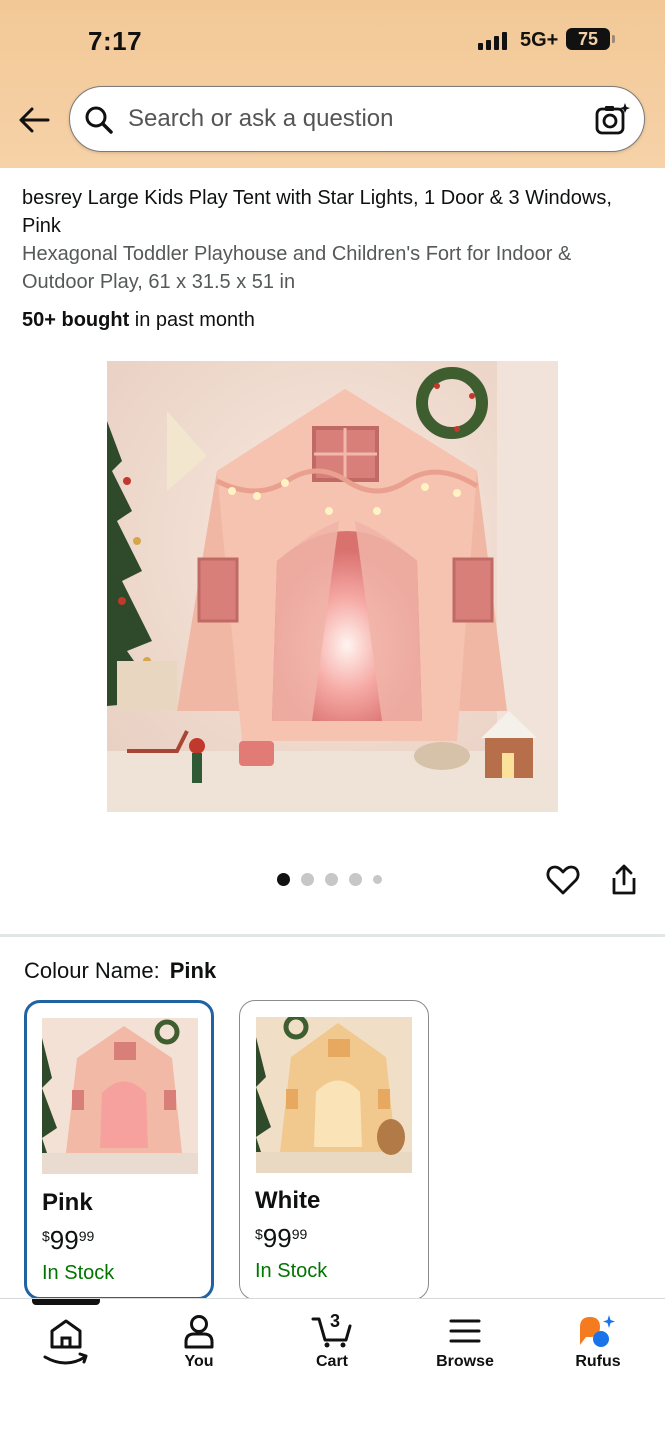 Image resolution: width=665 pixels, height=1440 pixels. I want to click on camera-lens-icon, so click(612, 119).